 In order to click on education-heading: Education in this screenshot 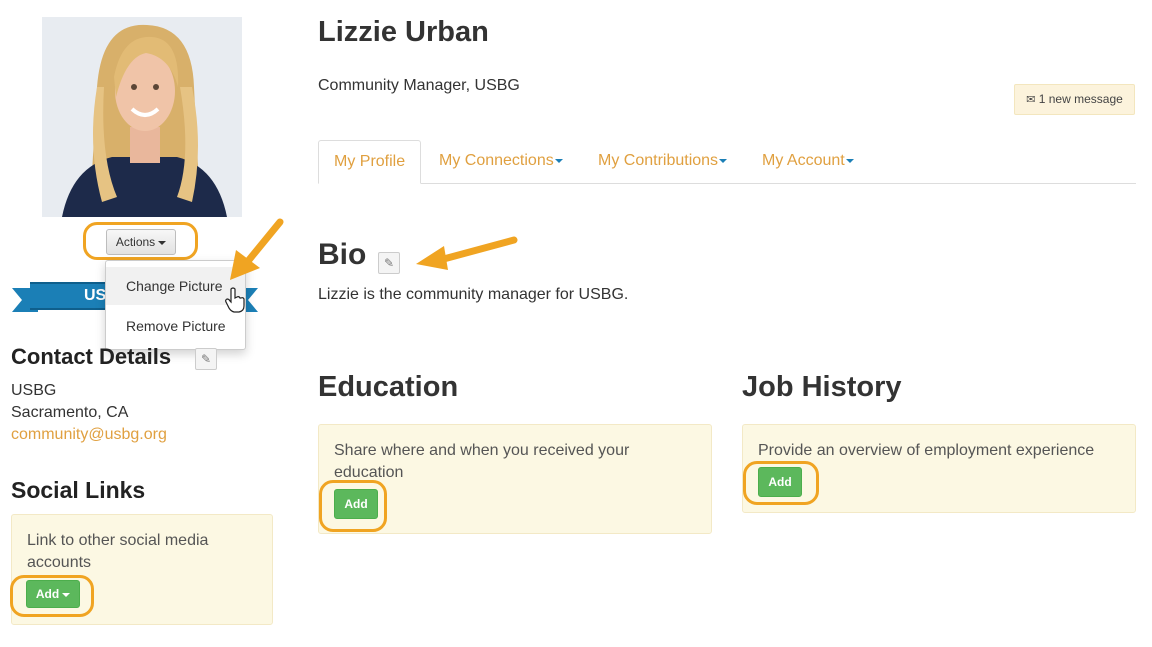, I will do `click(388, 387)`.